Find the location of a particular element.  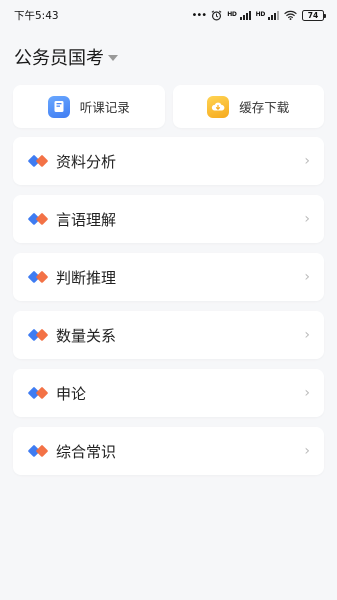

status-icons: ••• HD HD 74 is located at coordinates (258, 15).